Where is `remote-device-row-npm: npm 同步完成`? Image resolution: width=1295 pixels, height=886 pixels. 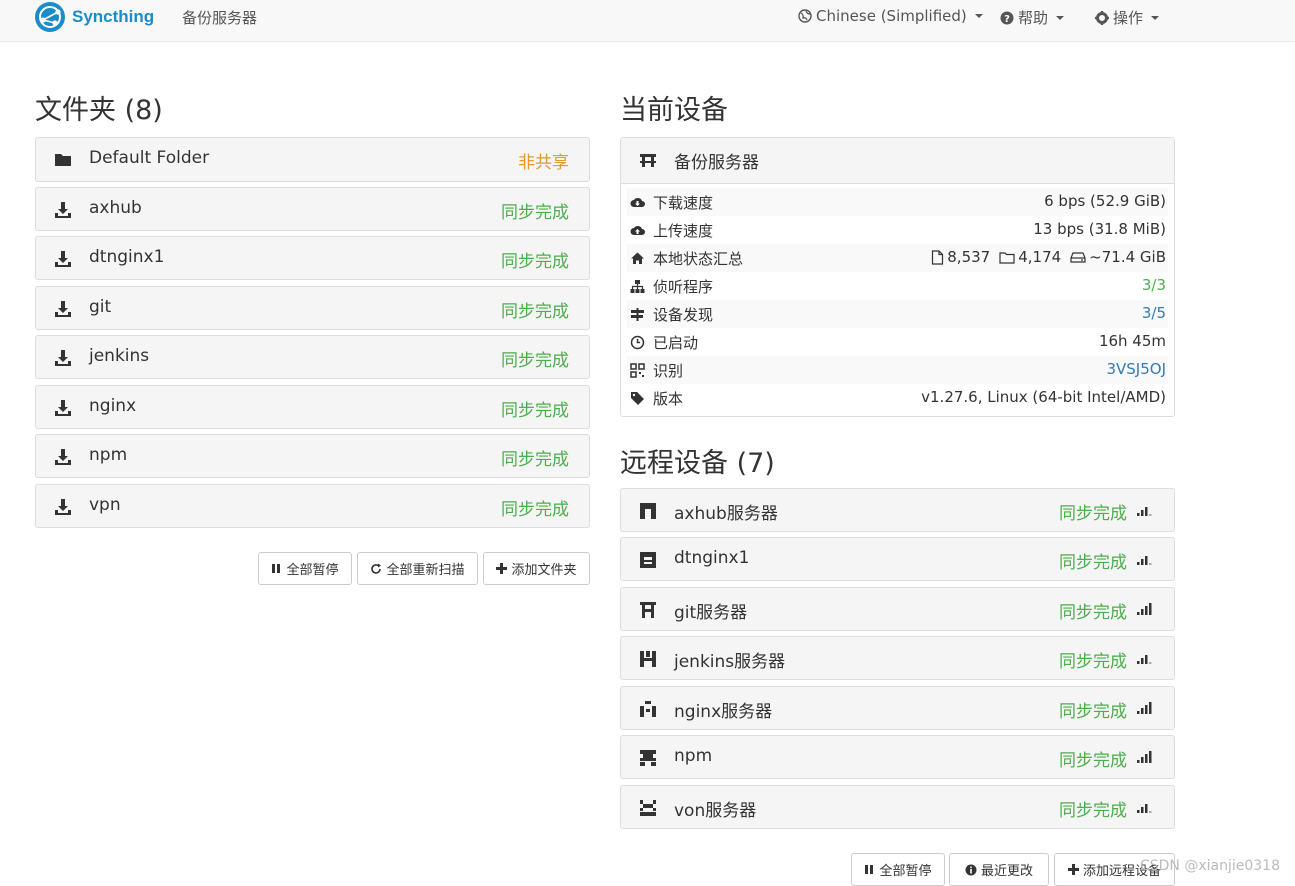
remote-device-row-npm: npm 同步完成 is located at coordinates (897, 757).